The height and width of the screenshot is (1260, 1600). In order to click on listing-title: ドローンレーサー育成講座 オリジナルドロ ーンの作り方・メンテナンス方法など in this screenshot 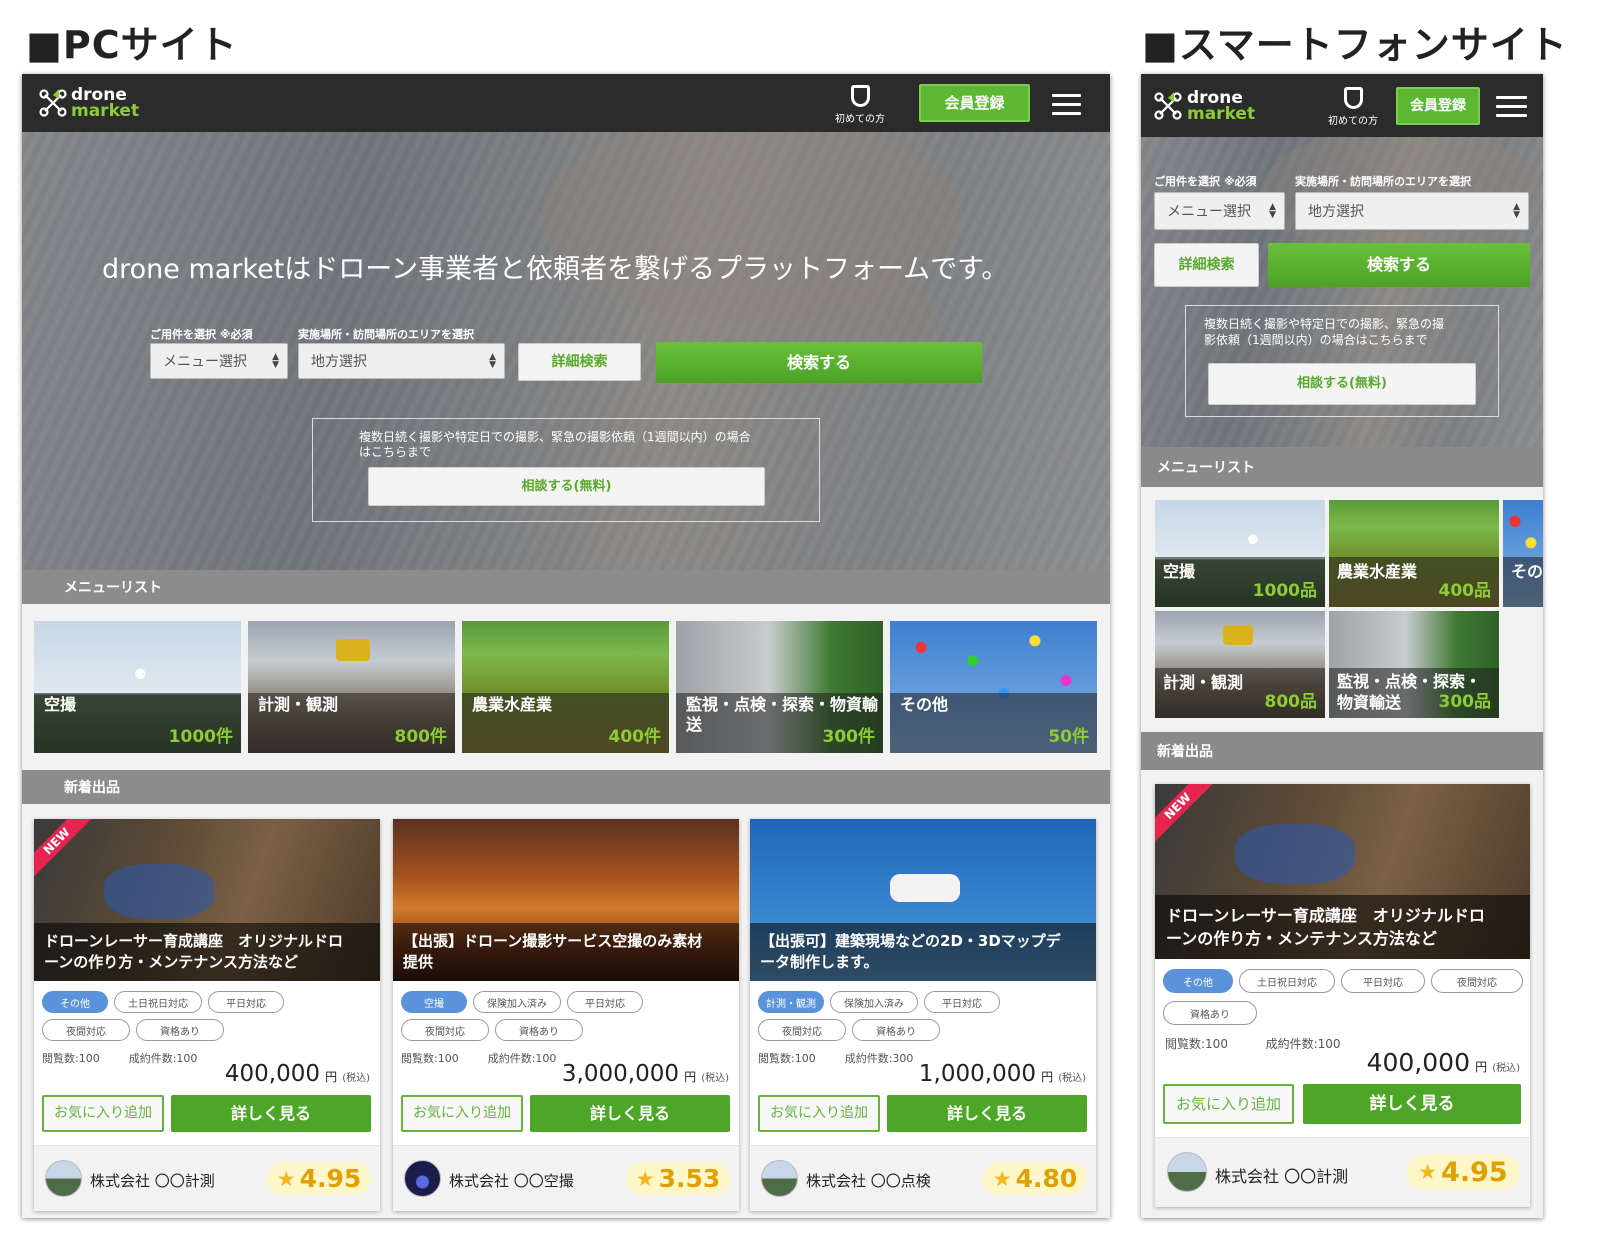, I will do `click(207, 952)`.